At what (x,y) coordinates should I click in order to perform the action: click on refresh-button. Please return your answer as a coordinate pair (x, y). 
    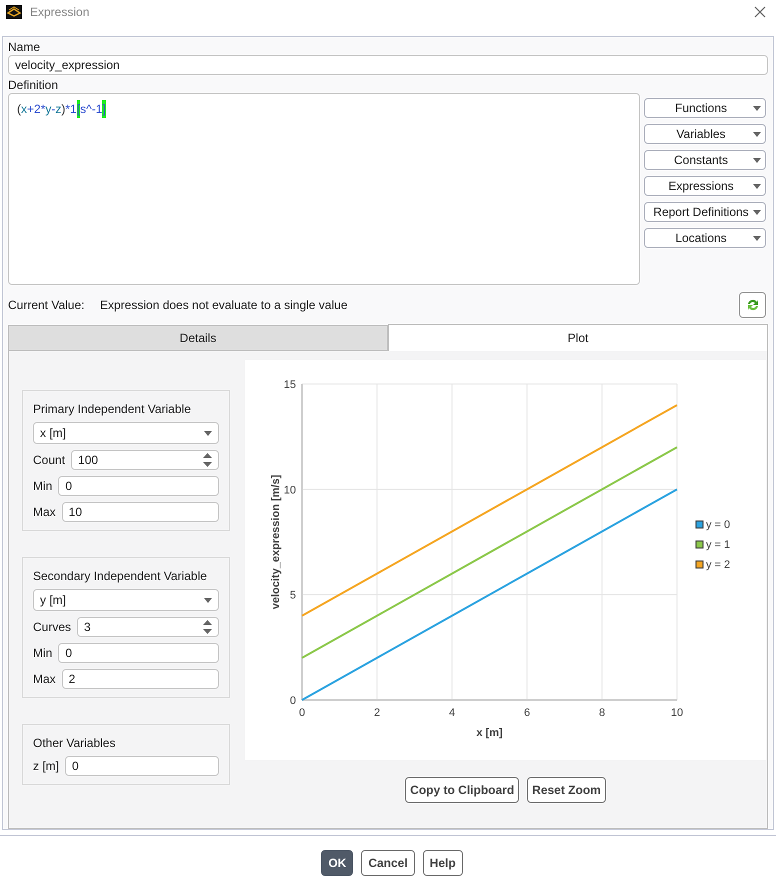
    Looking at the image, I should click on (752, 305).